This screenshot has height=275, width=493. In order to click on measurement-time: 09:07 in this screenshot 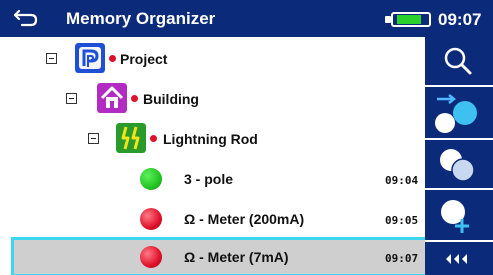, I will do `click(402, 258)`.